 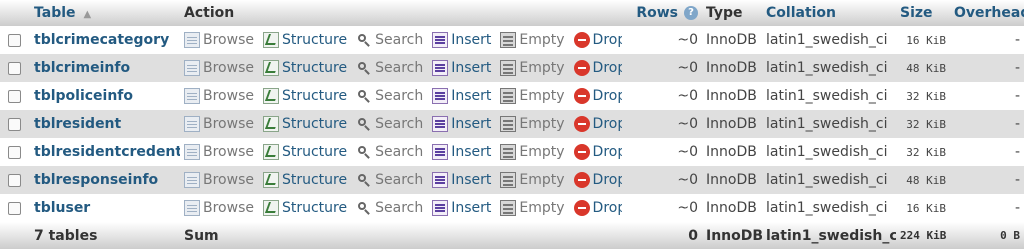 I want to click on footer-collation: latin1_swedish_ci, so click(x=829, y=235).